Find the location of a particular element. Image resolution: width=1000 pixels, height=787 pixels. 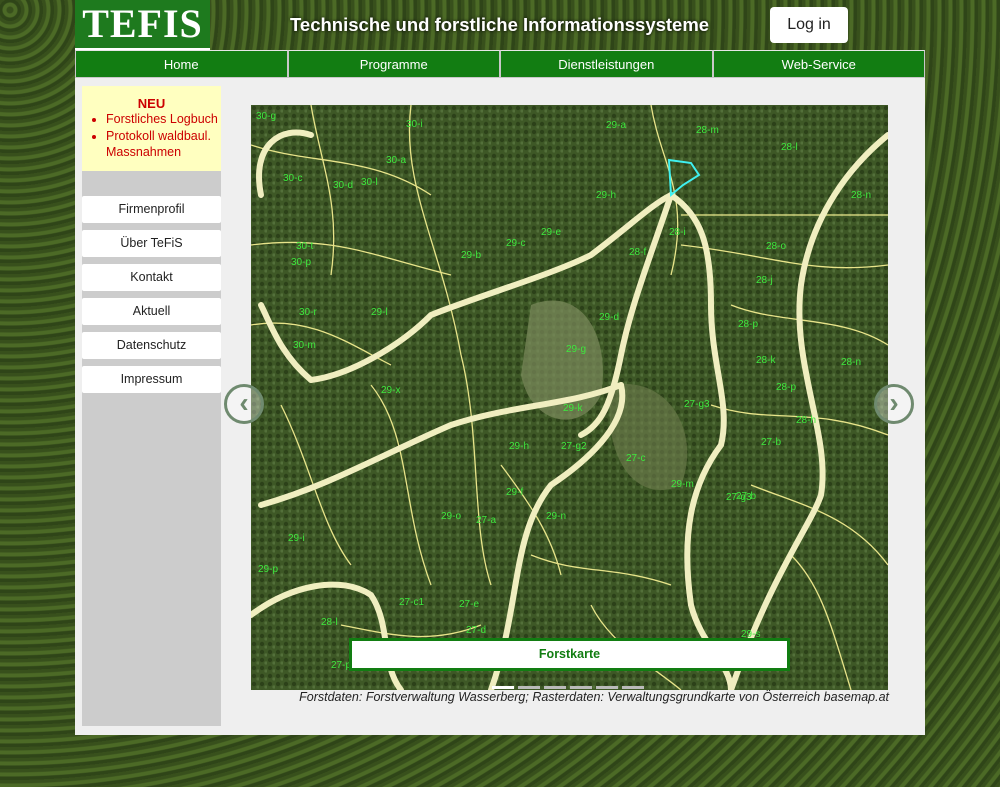

parcel-label: 30-r is located at coordinates (308, 312).